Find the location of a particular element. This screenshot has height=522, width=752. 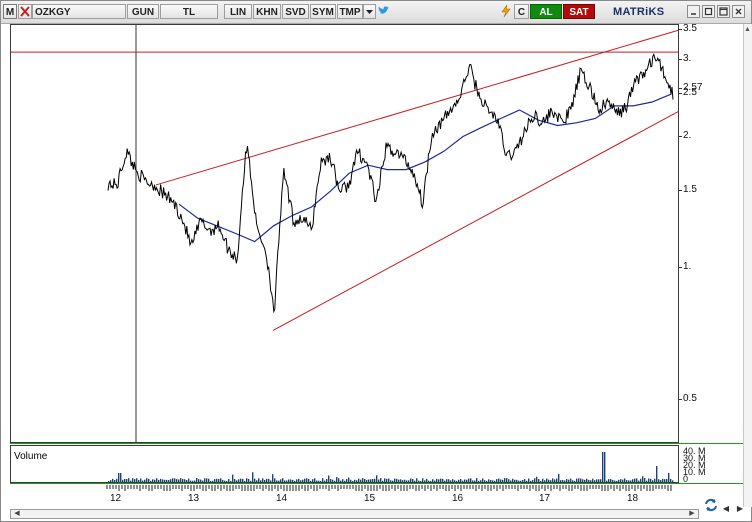

period-button: GUN is located at coordinates (143, 11).